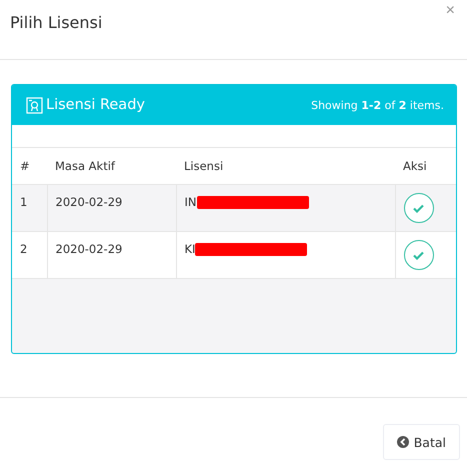 Image resolution: width=467 pixels, height=463 pixels. Describe the element at coordinates (56, 22) in the screenshot. I see `dialog-title: Pilih Lisensi` at that location.